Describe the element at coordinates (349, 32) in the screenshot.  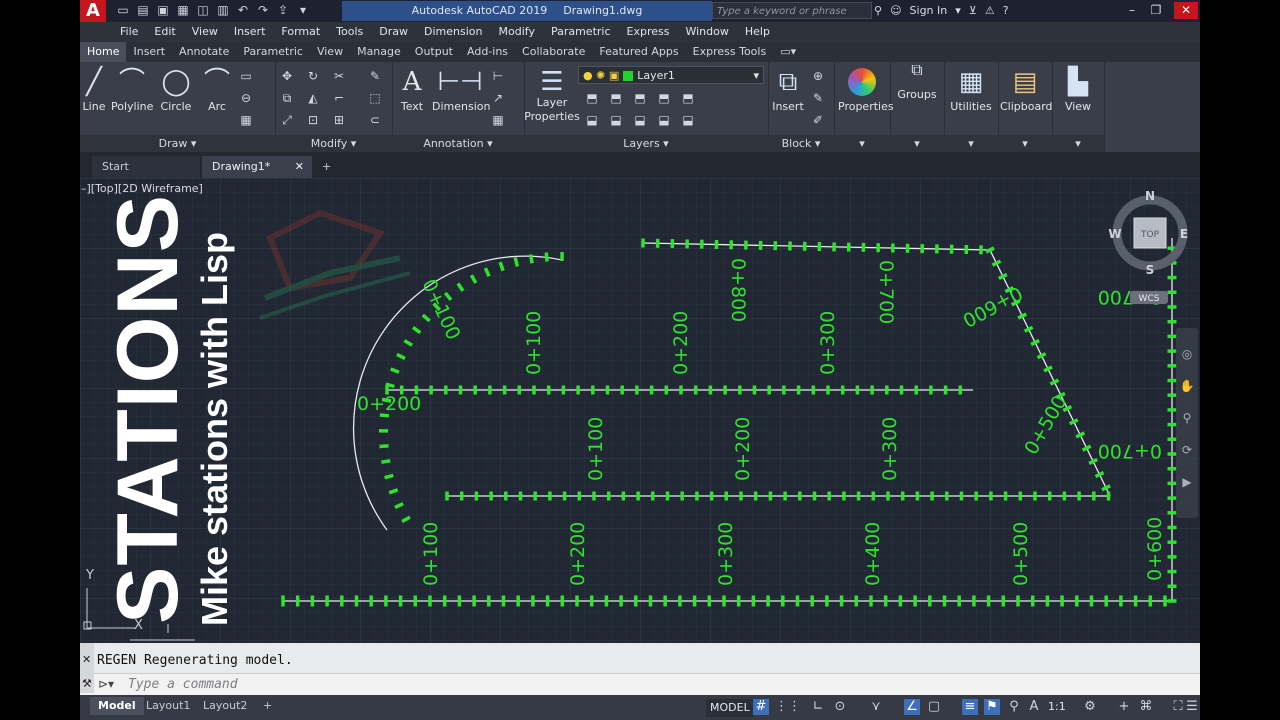
I see `menu-tools: Tools` at that location.